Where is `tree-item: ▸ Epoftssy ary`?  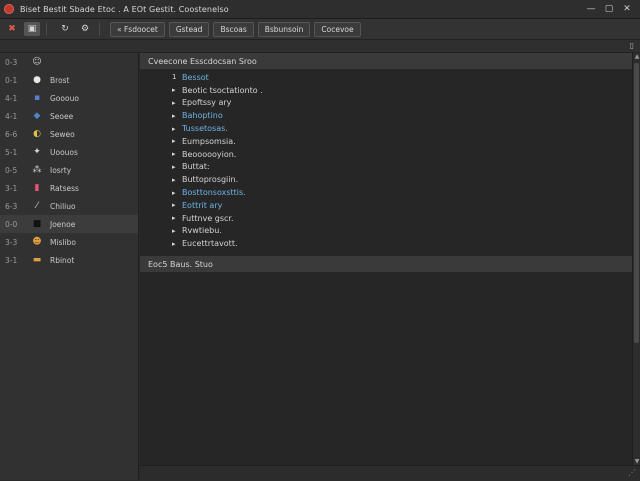
tree-item: ▸ Epoftssy ary is located at coordinates (386, 103).